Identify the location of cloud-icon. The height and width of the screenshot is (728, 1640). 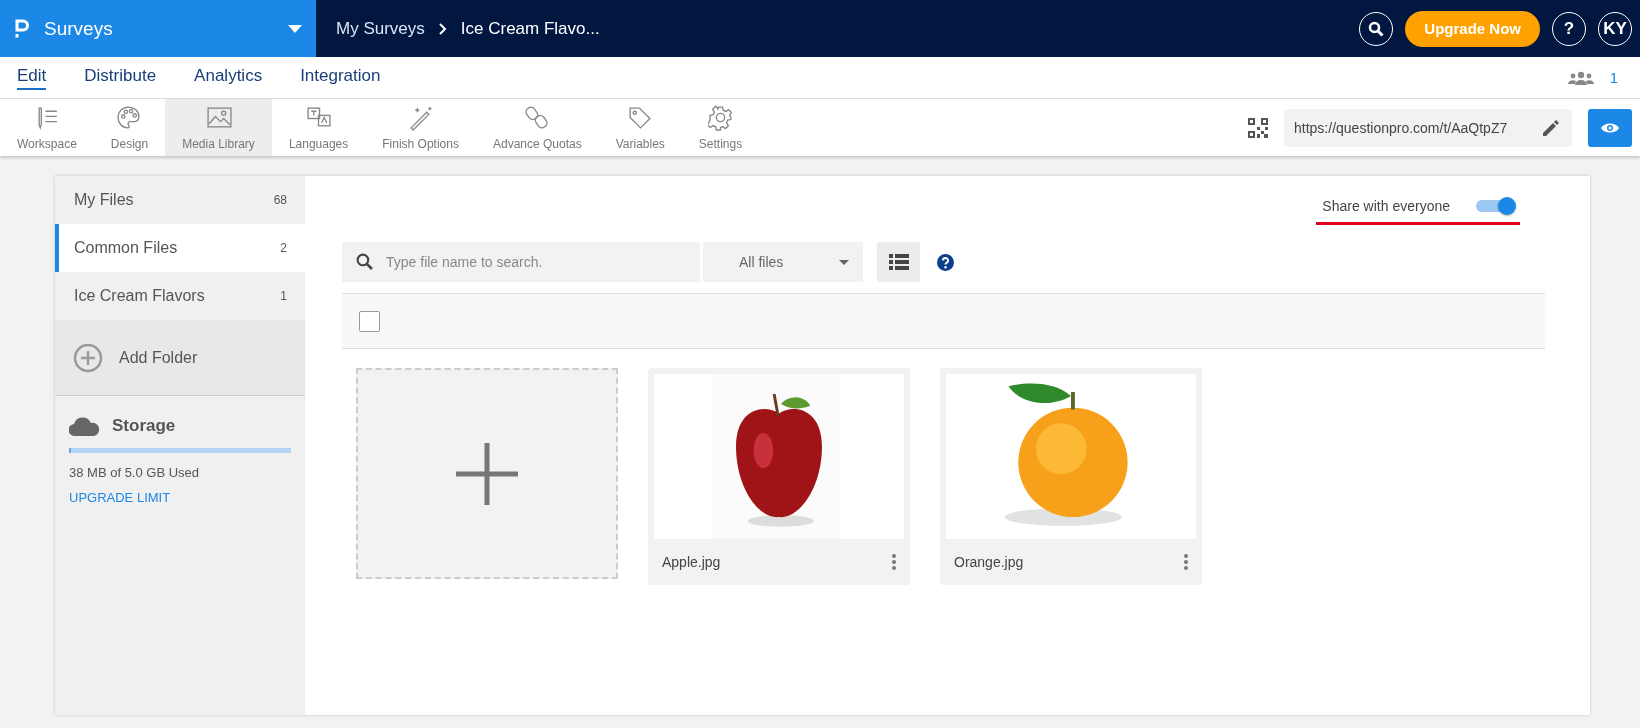
(84, 426).